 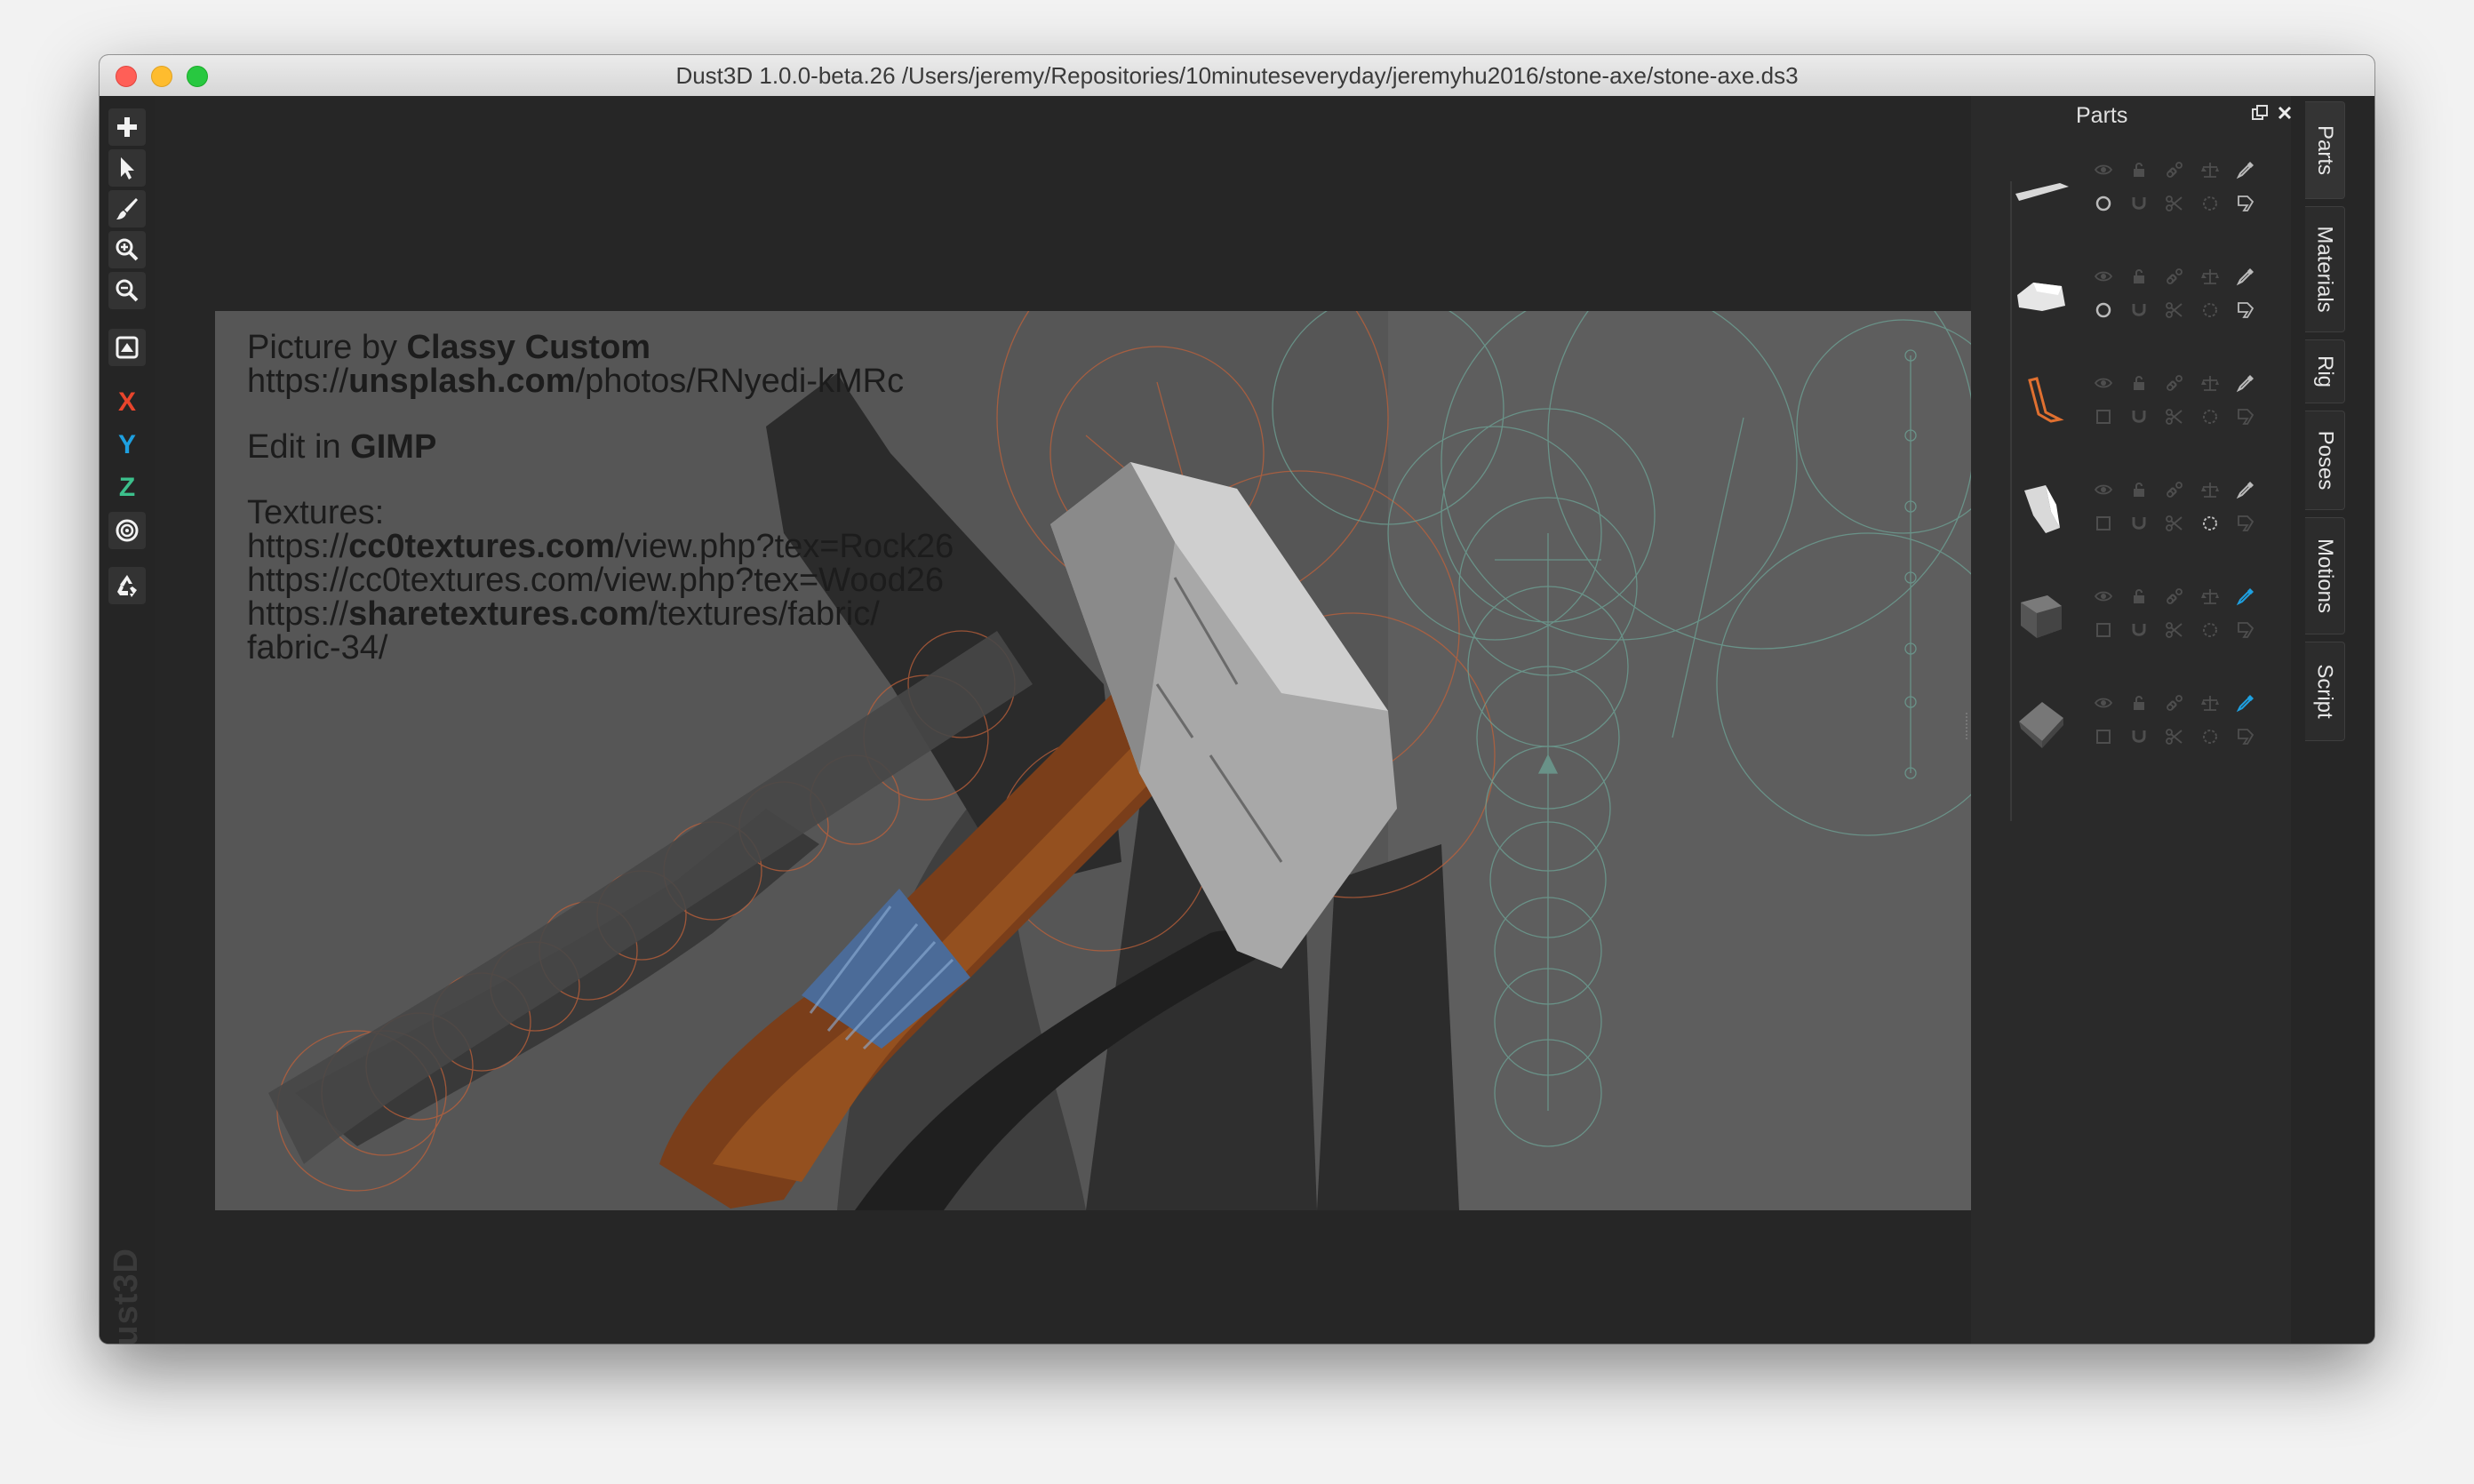 I want to click on radial-button, so click(x=127, y=531).